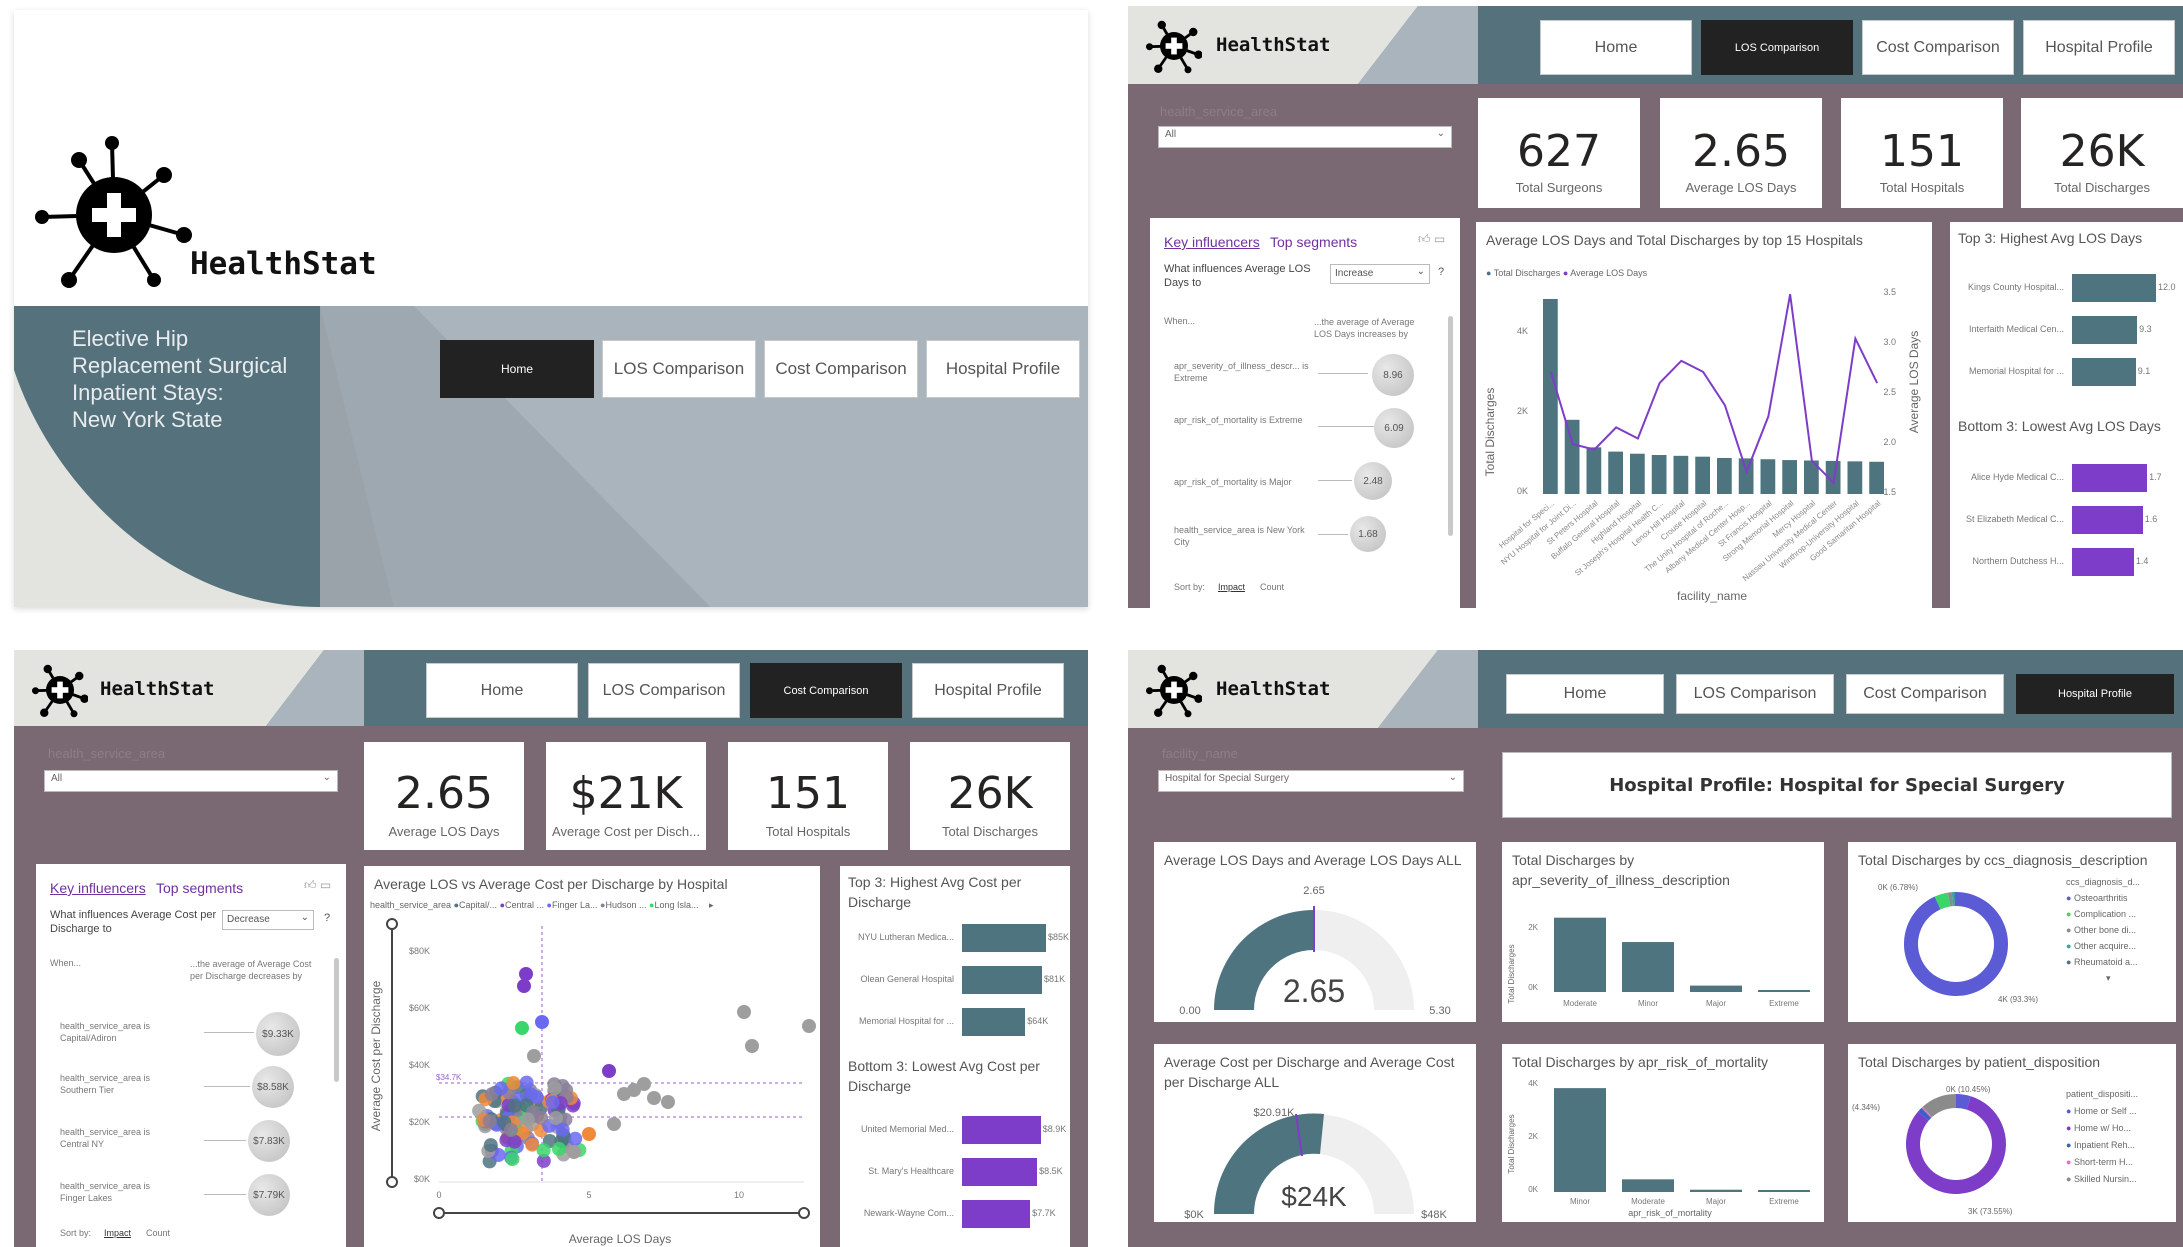 The width and height of the screenshot is (2183, 1247). Describe the element at coordinates (1212, 242) in the screenshot. I see `tab-key-influencers: Key influencers` at that location.